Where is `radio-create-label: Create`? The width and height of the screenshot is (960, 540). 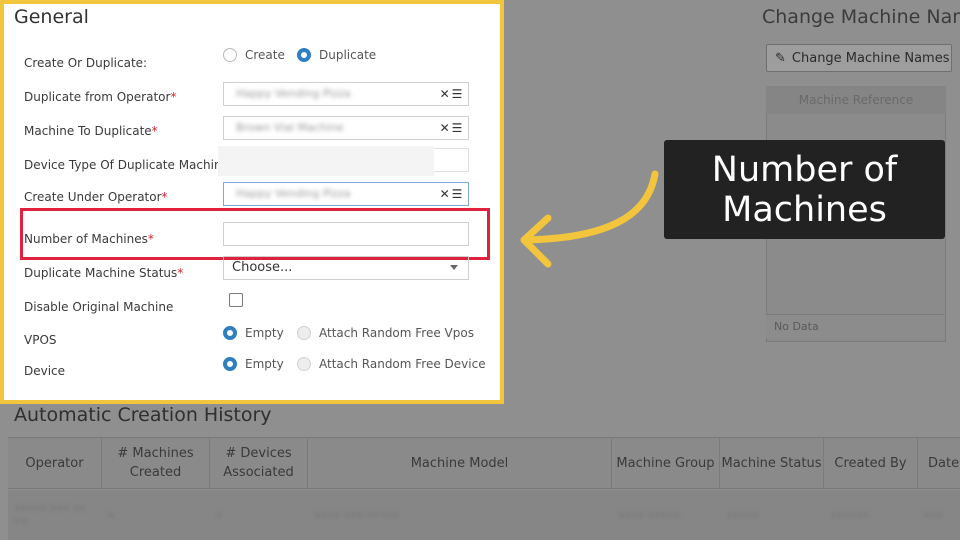 radio-create-label: Create is located at coordinates (265, 55).